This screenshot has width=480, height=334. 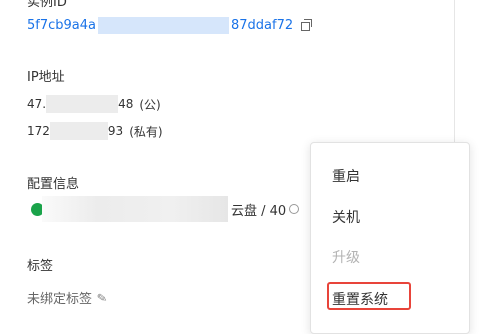 What do you see at coordinates (126, 104) in the screenshot?
I see `public-ip-suffix: 48` at bounding box center [126, 104].